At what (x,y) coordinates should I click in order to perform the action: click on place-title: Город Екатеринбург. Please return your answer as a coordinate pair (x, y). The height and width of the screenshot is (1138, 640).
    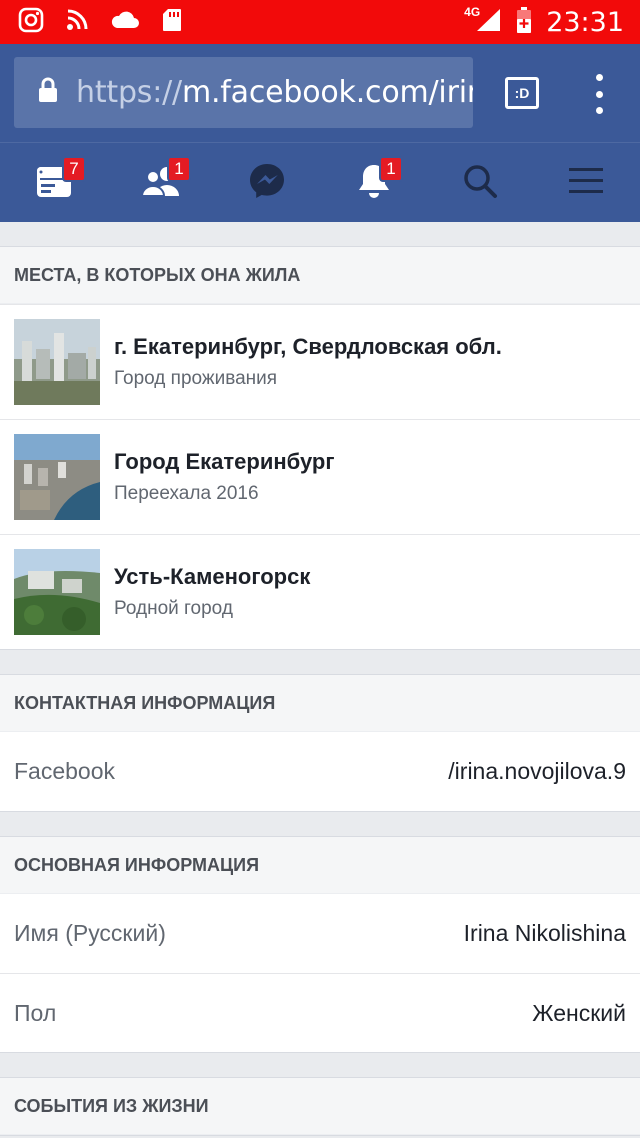
    Looking at the image, I should click on (224, 461).